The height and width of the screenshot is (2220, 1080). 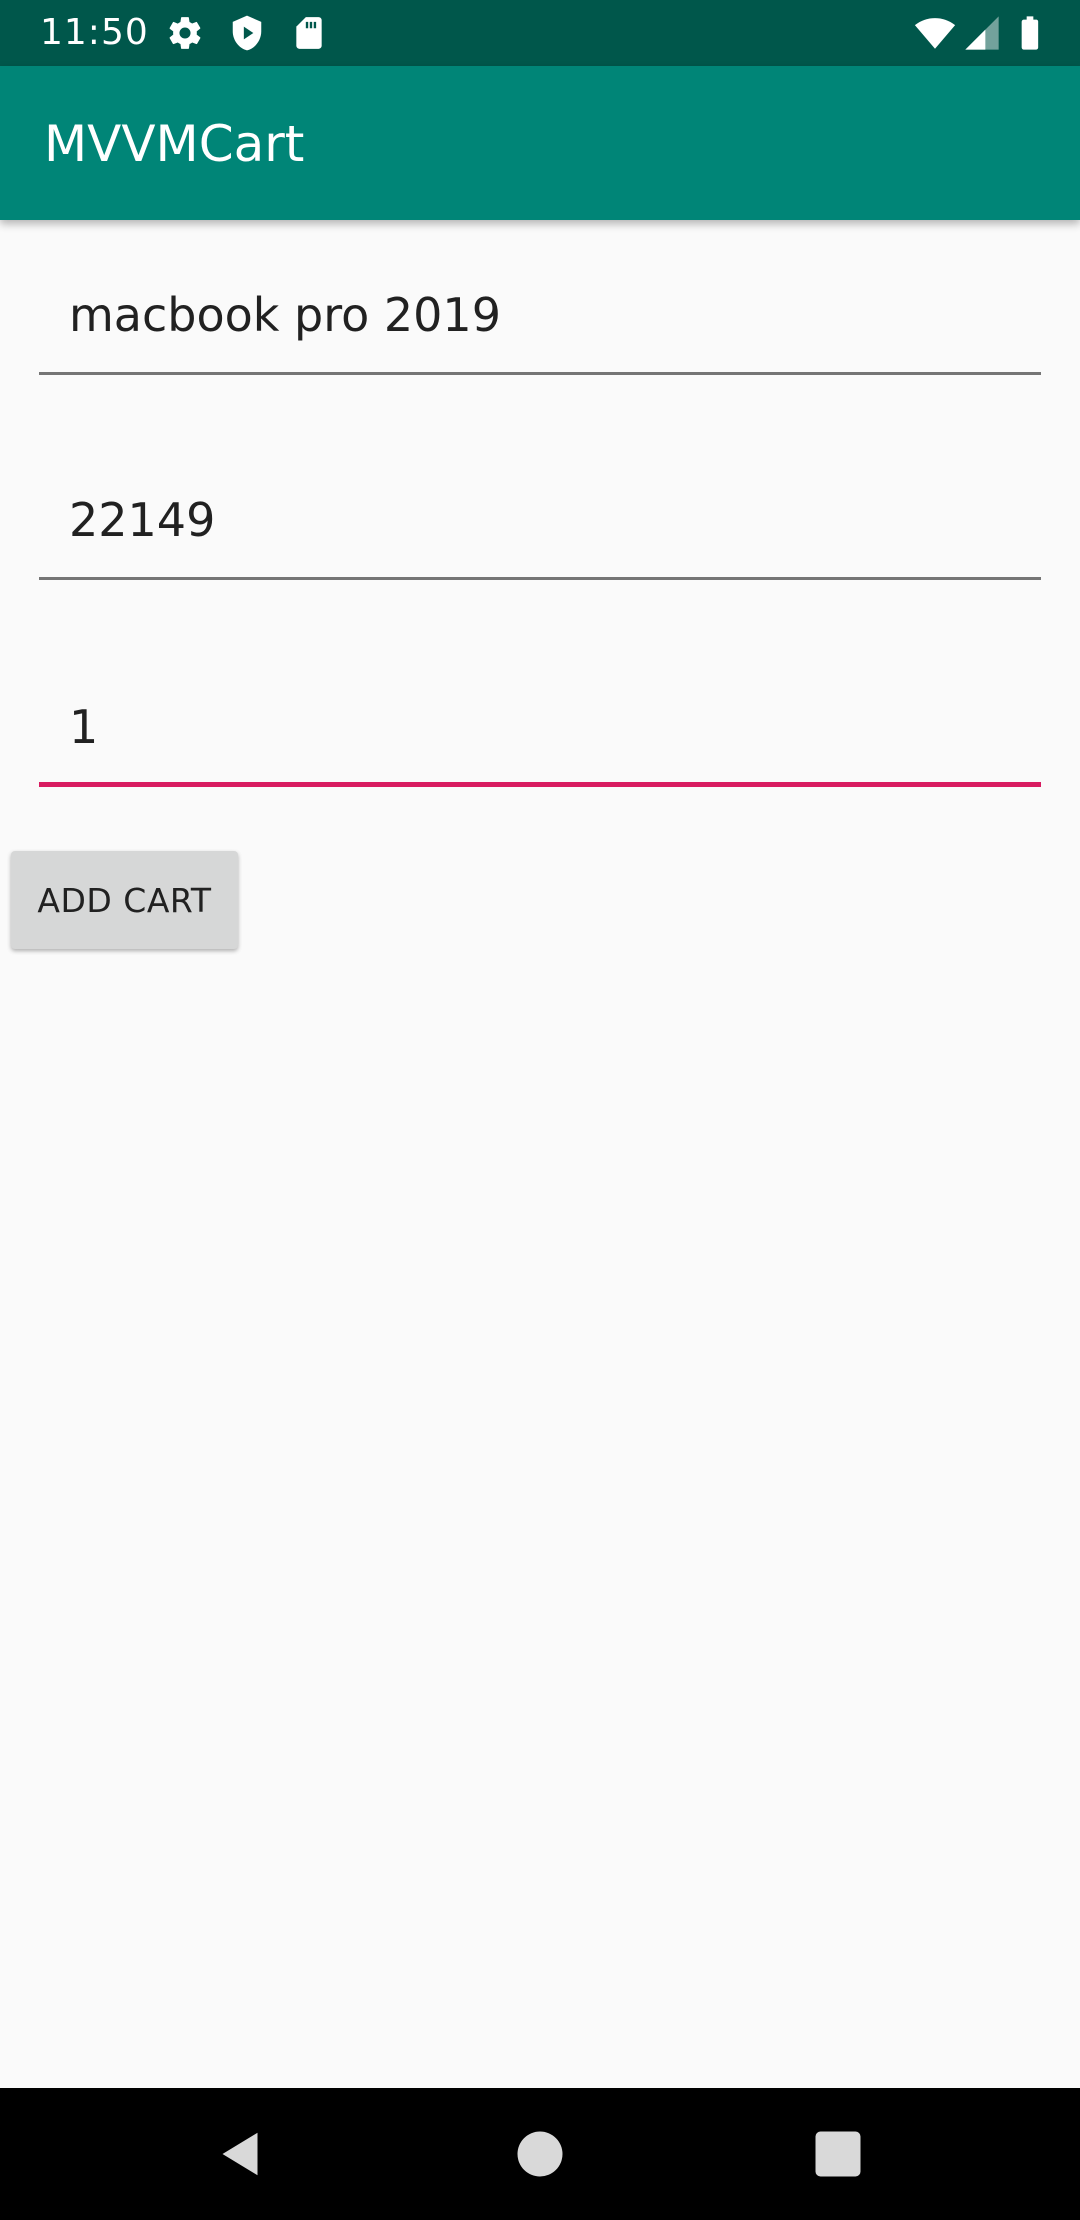 What do you see at coordinates (540, 578) in the screenshot?
I see `price-underline` at bounding box center [540, 578].